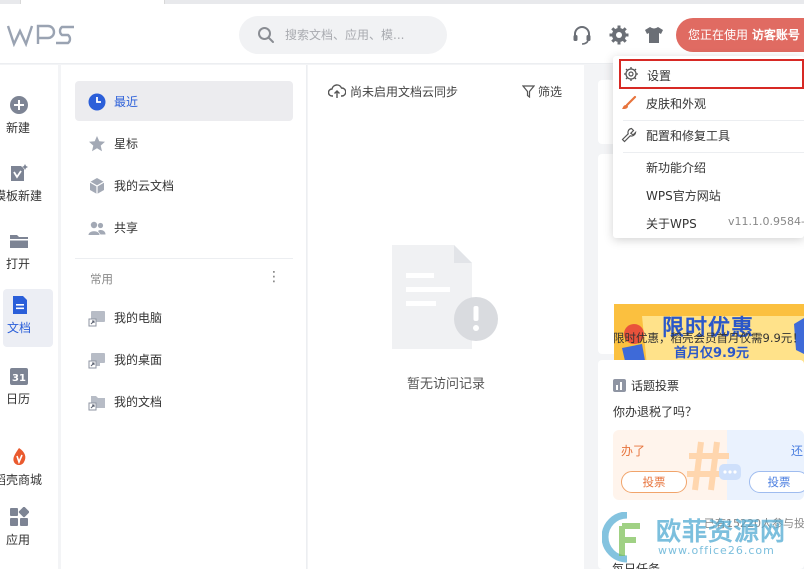  I want to click on search-box, so click(343, 35).